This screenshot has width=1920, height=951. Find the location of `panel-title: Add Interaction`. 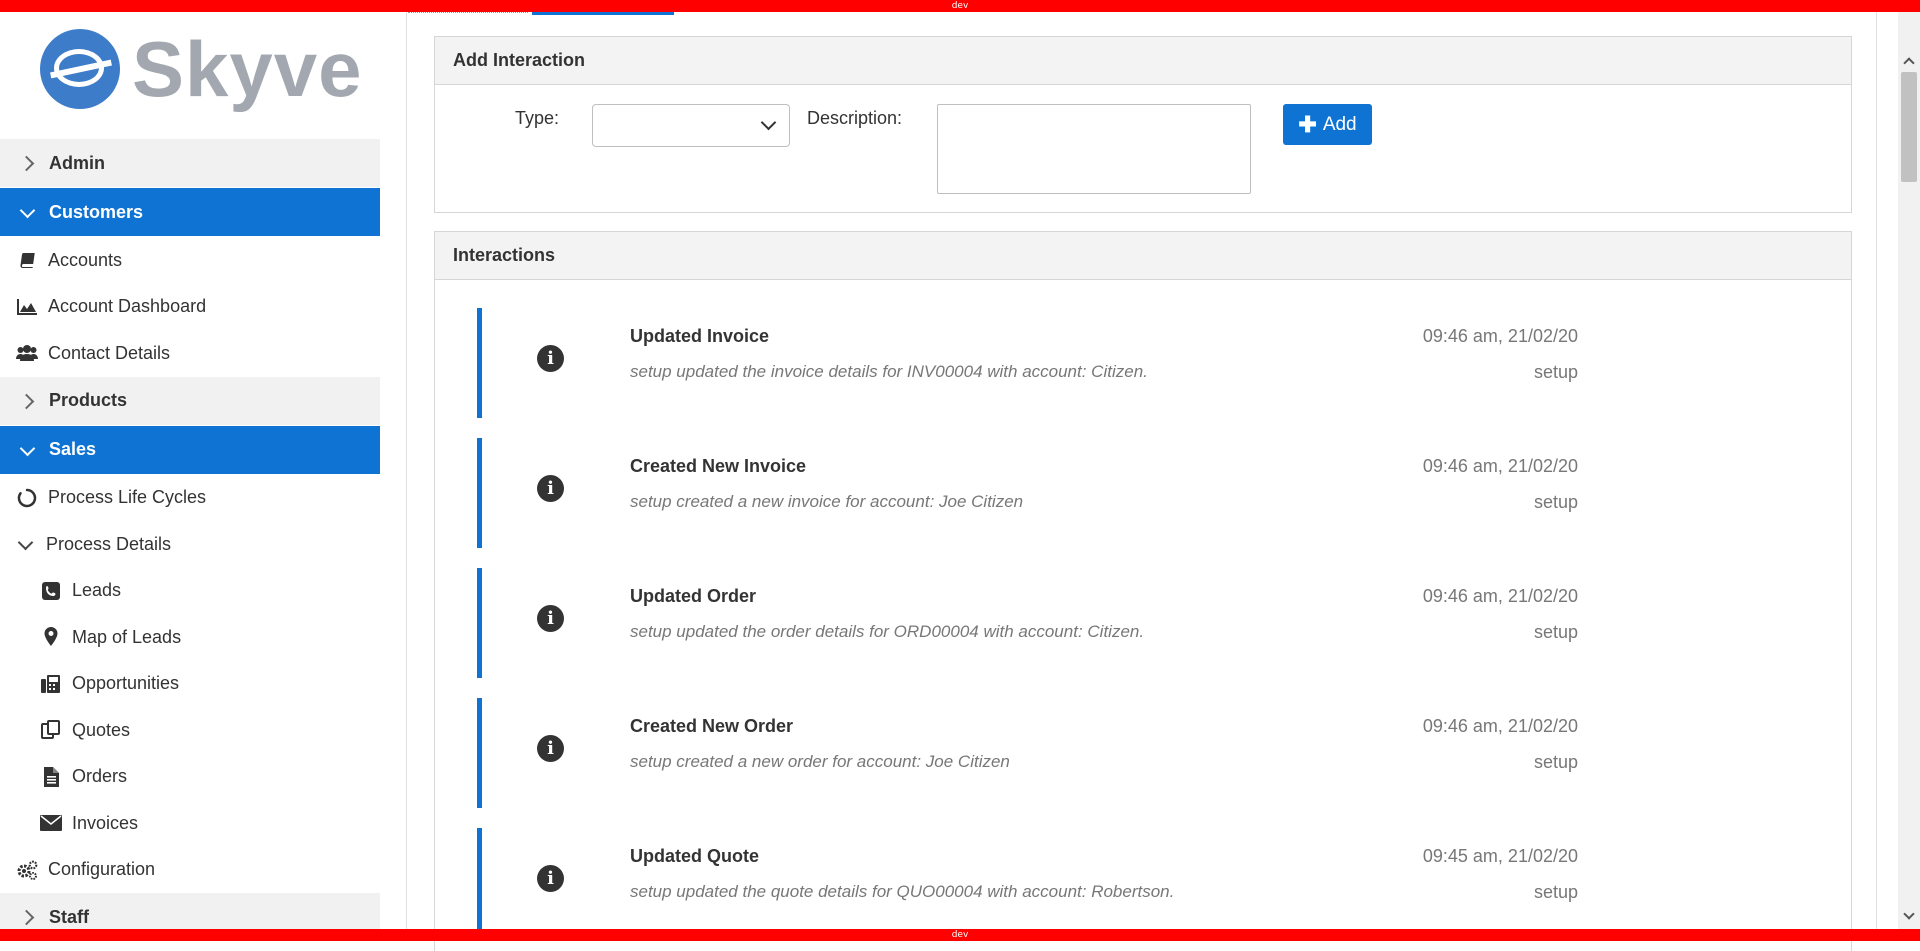

panel-title: Add Interaction is located at coordinates (1143, 61).